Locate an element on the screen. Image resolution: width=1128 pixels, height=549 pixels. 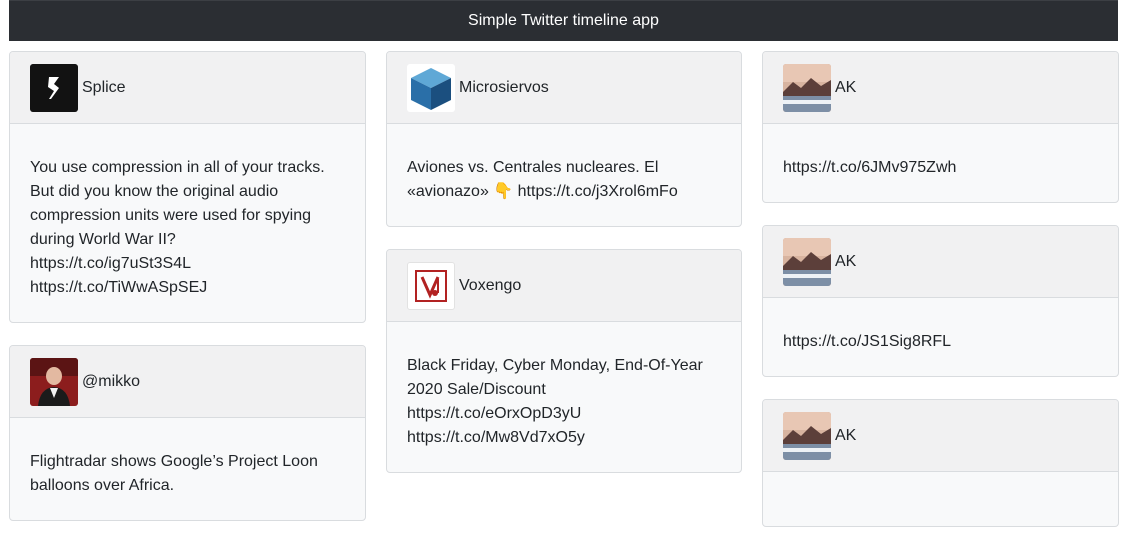
tweet-card: AK is located at coordinates (940, 463).